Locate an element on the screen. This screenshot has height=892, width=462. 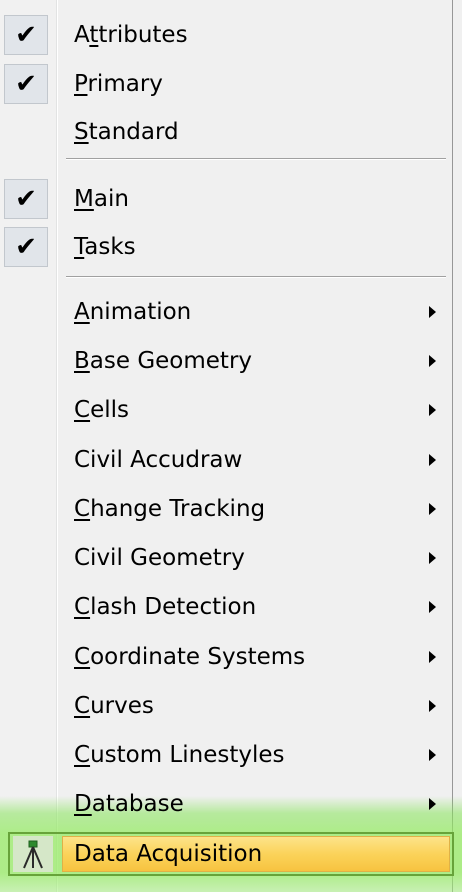
menu-item-label: Tasks is located at coordinates (105, 247).